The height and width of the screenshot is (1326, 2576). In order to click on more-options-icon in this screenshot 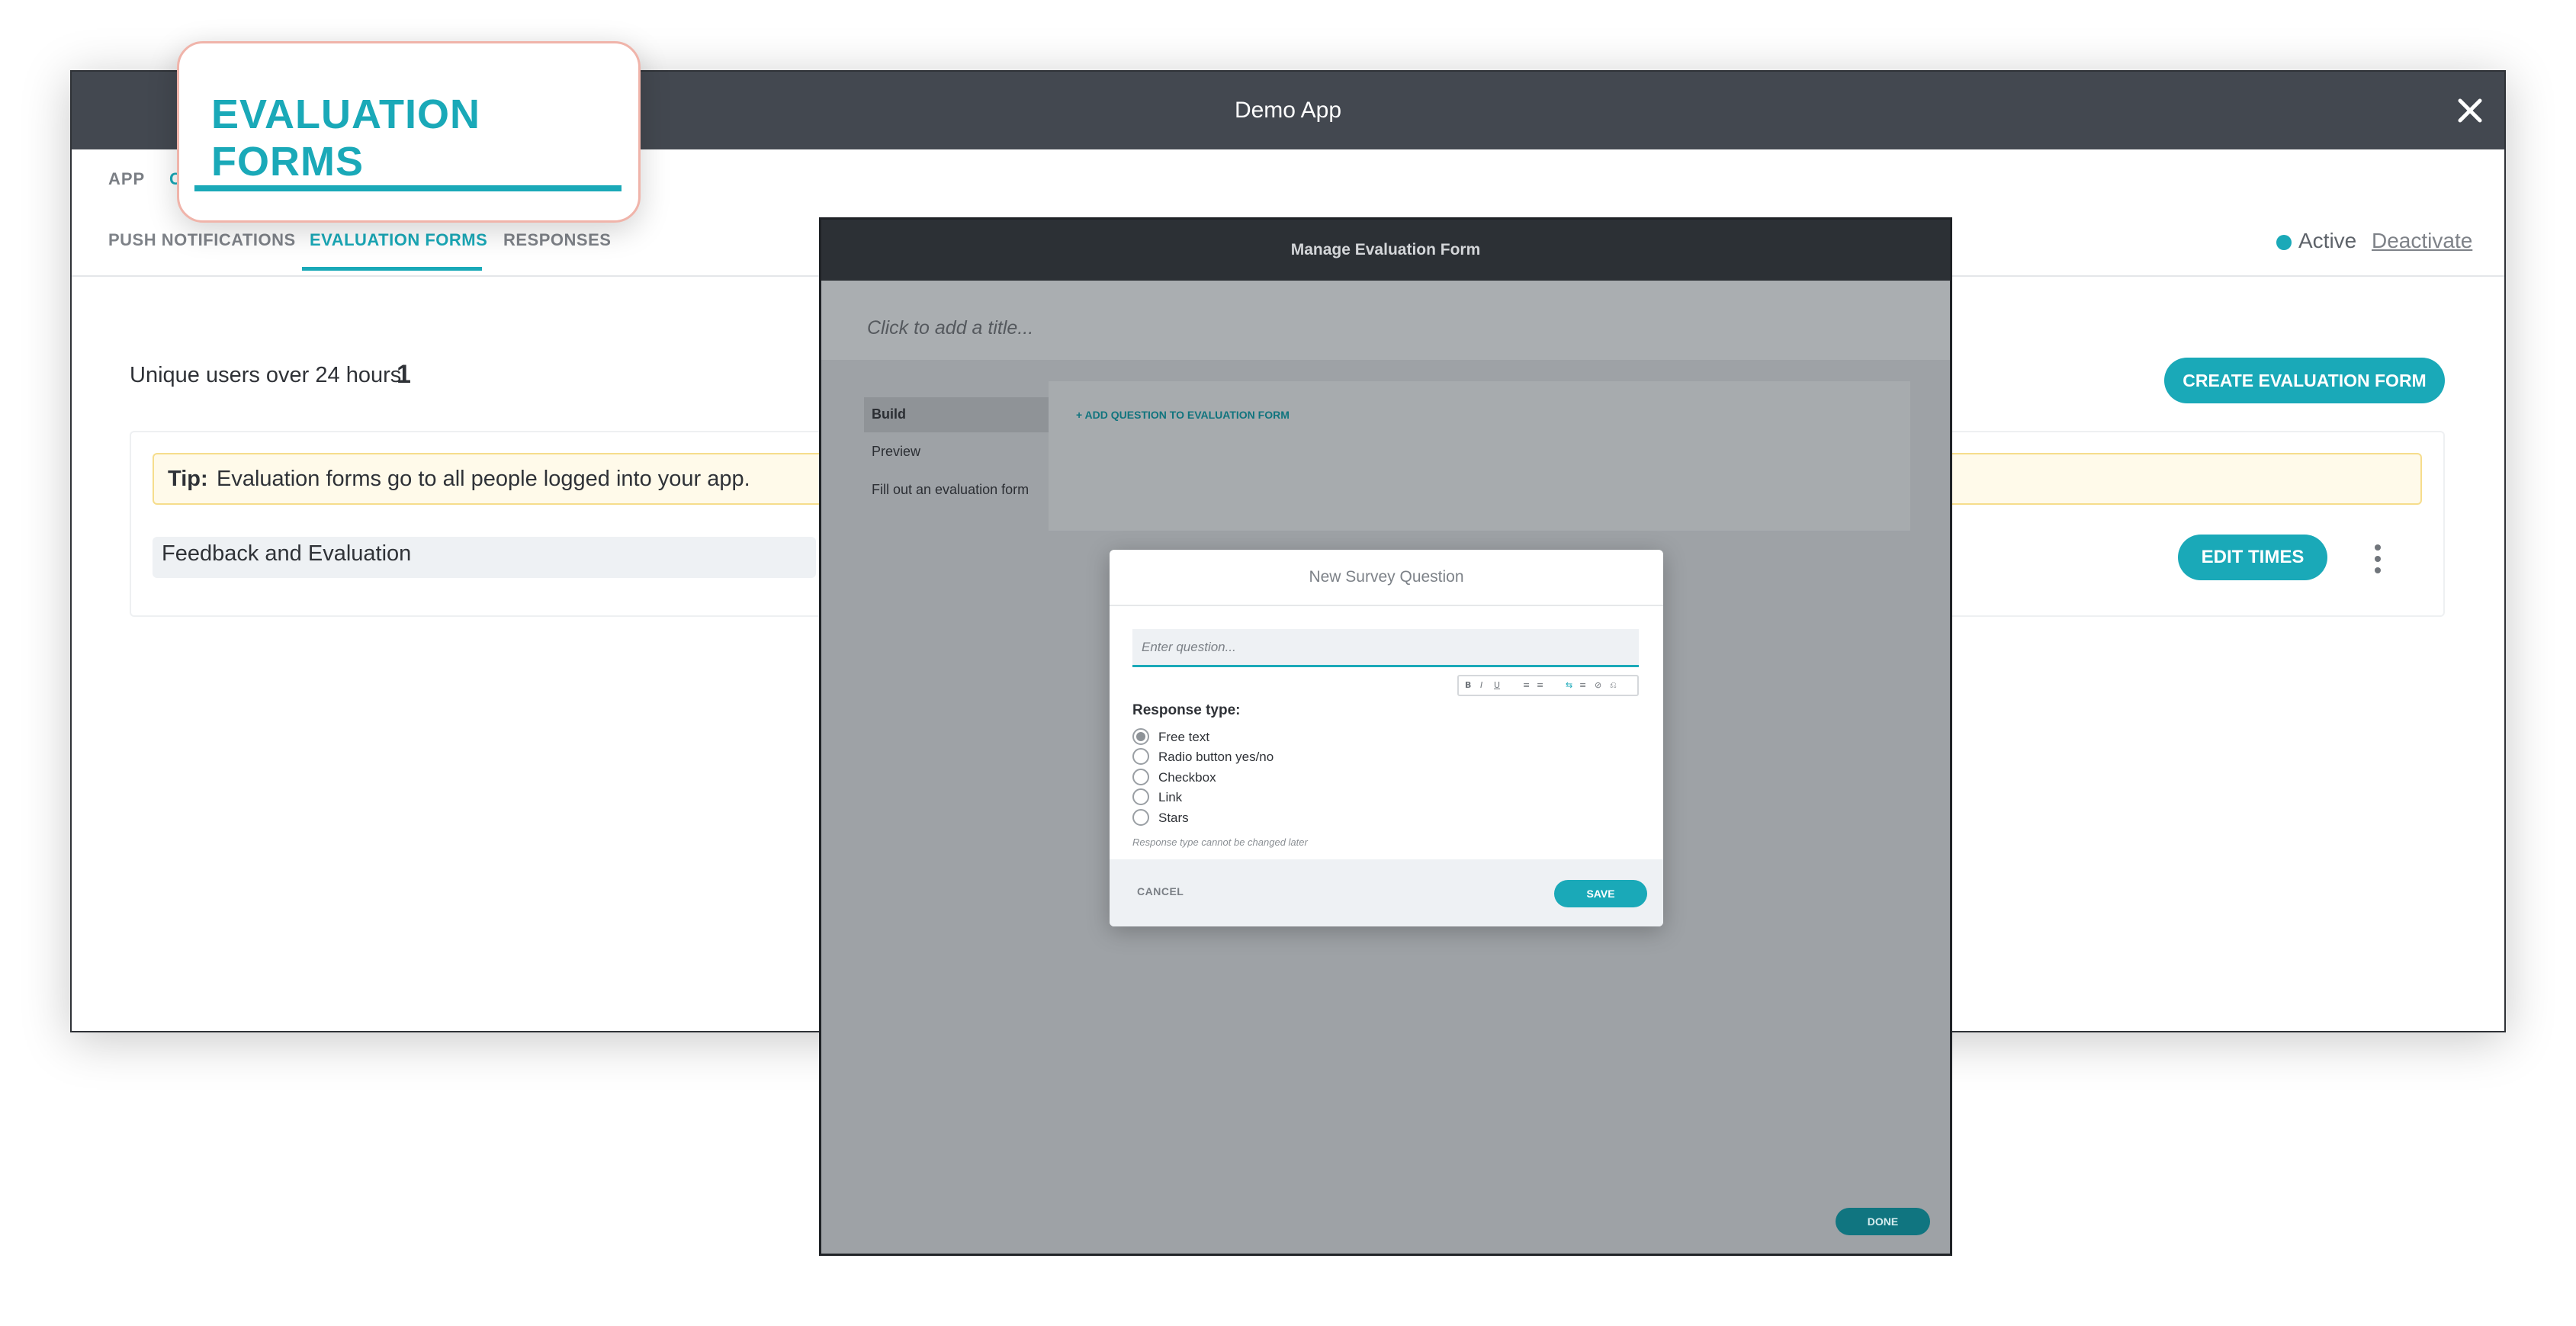, I will do `click(2377, 559)`.